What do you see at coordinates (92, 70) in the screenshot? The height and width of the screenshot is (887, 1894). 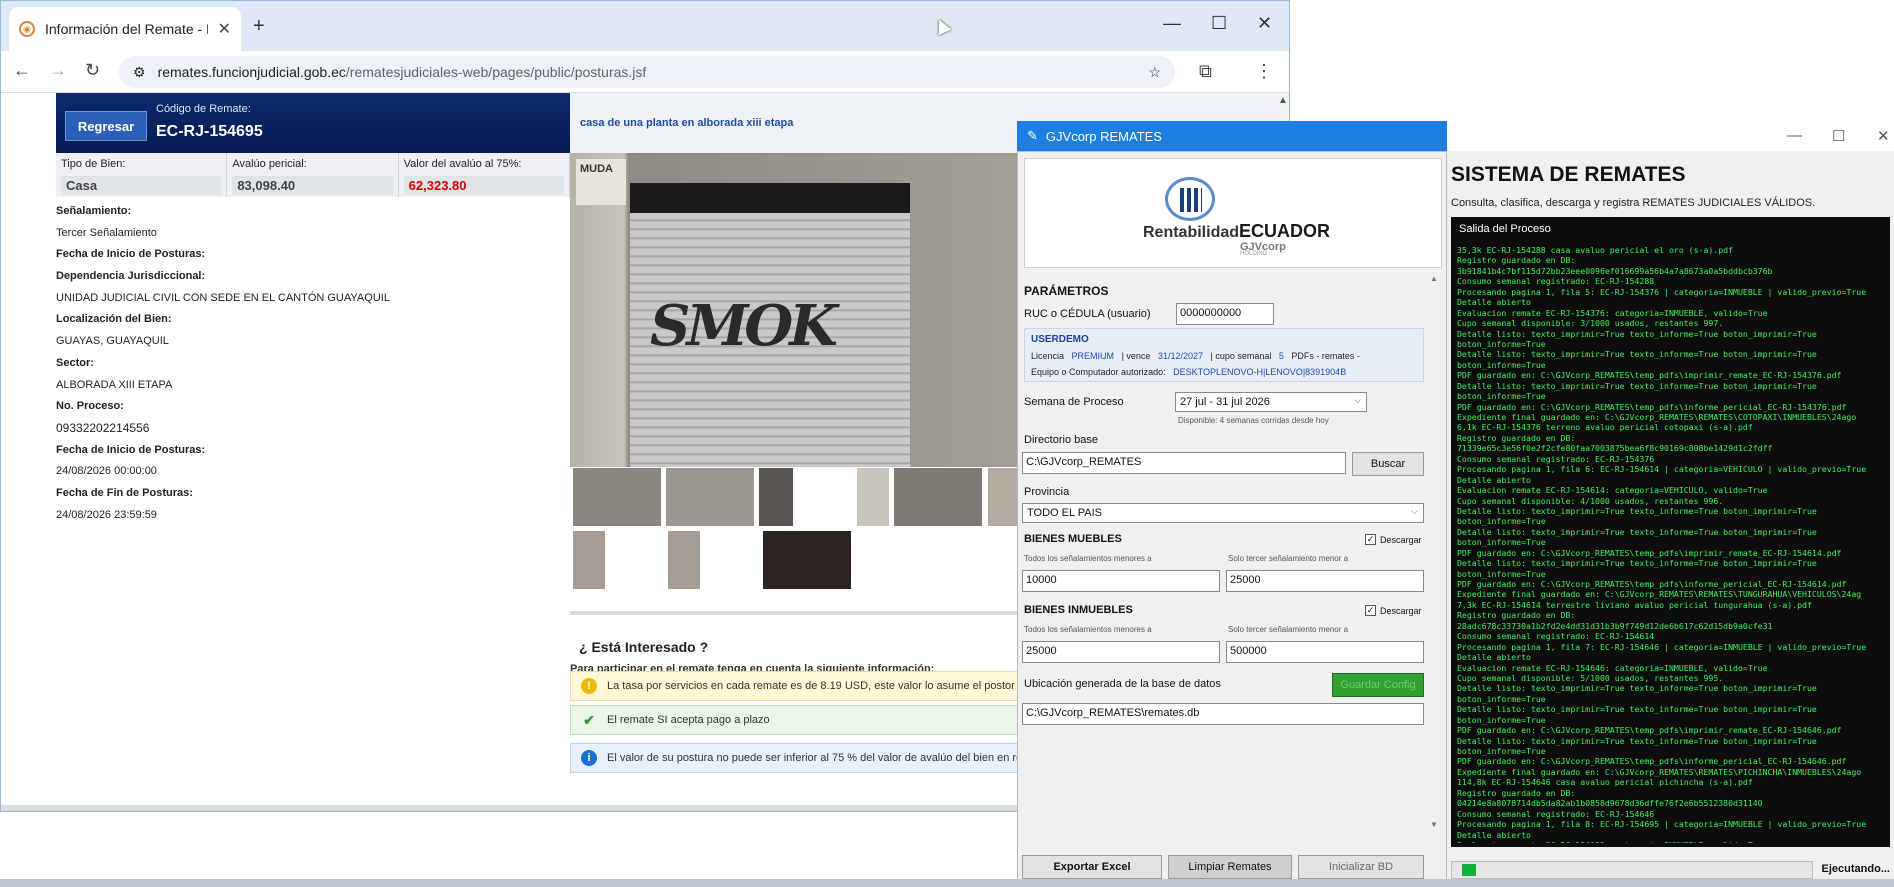 I see `reload-icon: ↻` at bounding box center [92, 70].